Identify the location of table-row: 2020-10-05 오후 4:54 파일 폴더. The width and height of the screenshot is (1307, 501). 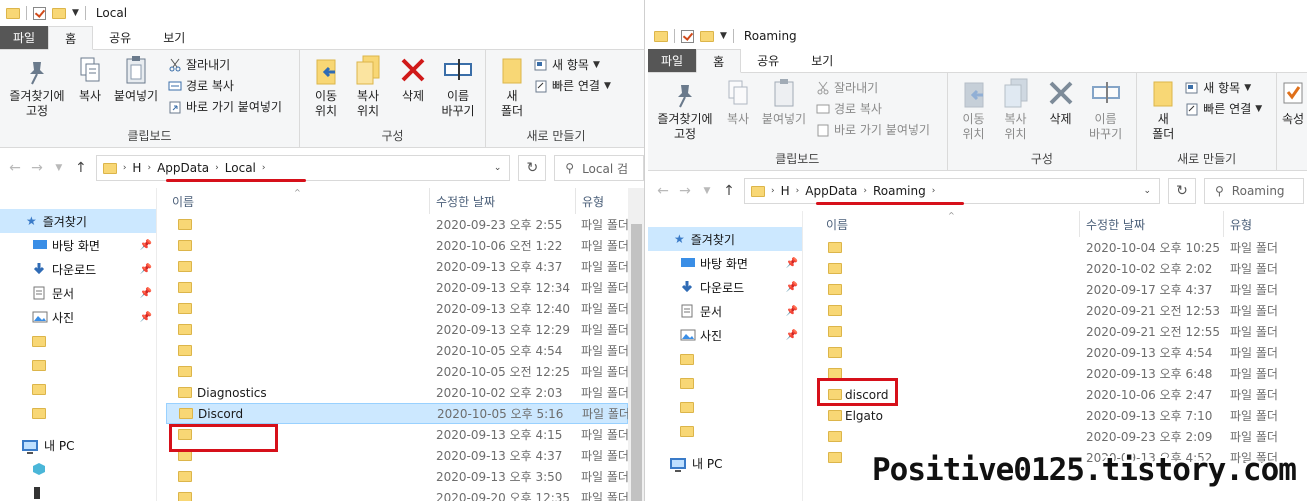
(397, 350).